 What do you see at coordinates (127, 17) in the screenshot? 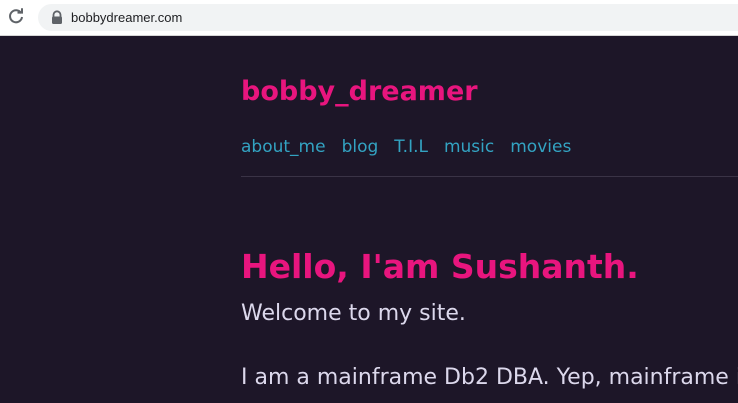
I see `url-text: bobbydreamer.com` at bounding box center [127, 17].